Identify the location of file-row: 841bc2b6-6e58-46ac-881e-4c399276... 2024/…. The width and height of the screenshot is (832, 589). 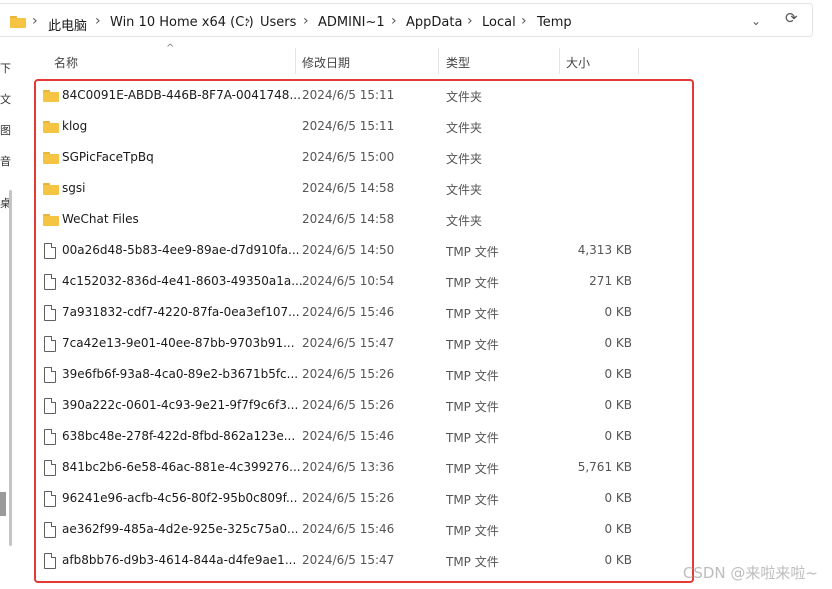
(343, 467).